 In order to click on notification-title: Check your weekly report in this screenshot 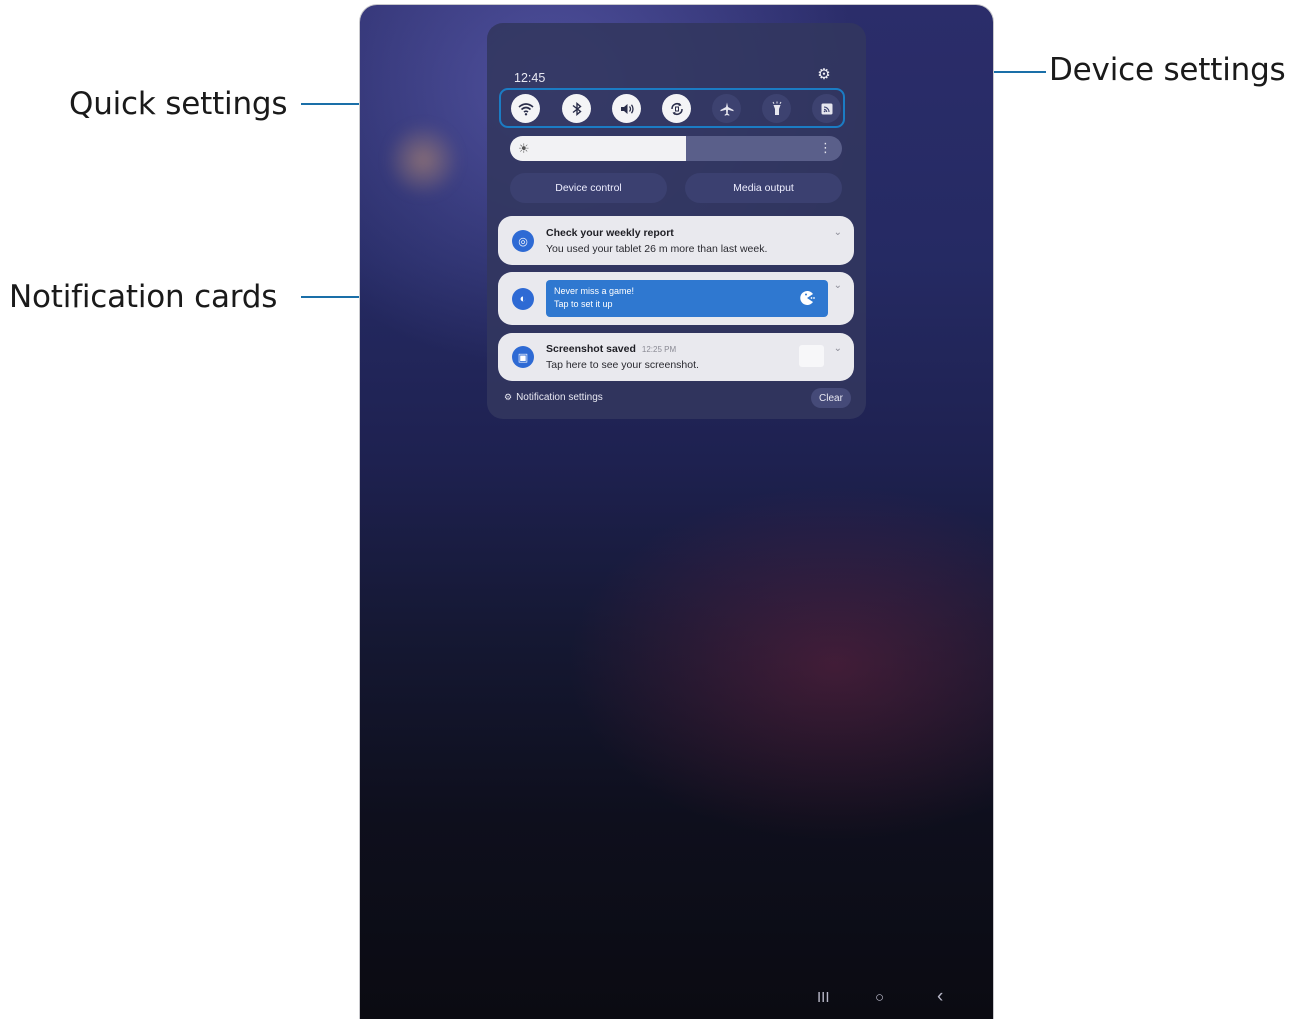, I will do `click(610, 233)`.